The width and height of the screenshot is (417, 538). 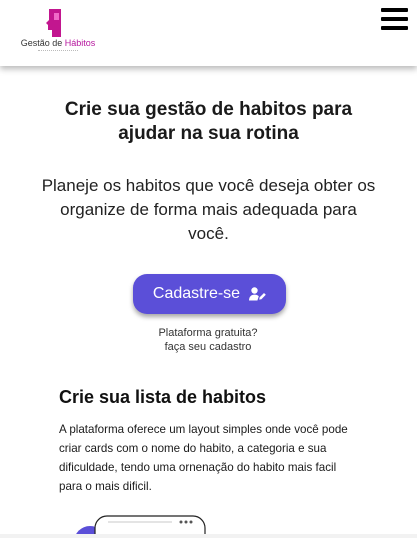 I want to click on bottom-bar, so click(x=208, y=536).